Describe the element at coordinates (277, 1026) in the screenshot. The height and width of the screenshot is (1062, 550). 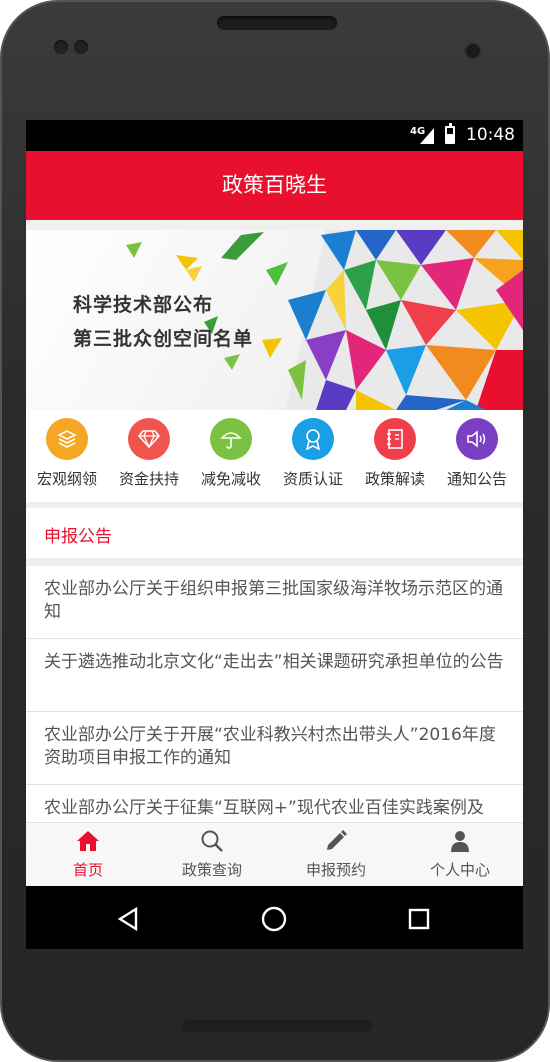
I see `bottom-speaker` at that location.